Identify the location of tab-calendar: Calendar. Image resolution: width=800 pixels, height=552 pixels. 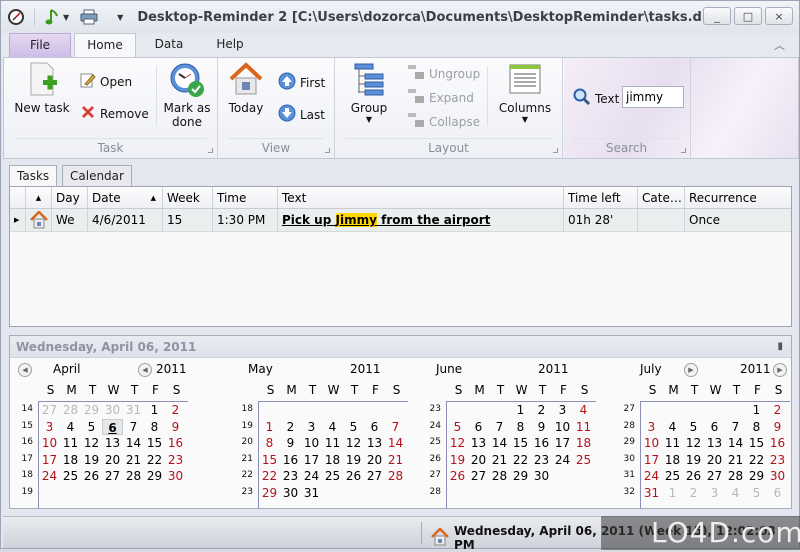
(97, 175).